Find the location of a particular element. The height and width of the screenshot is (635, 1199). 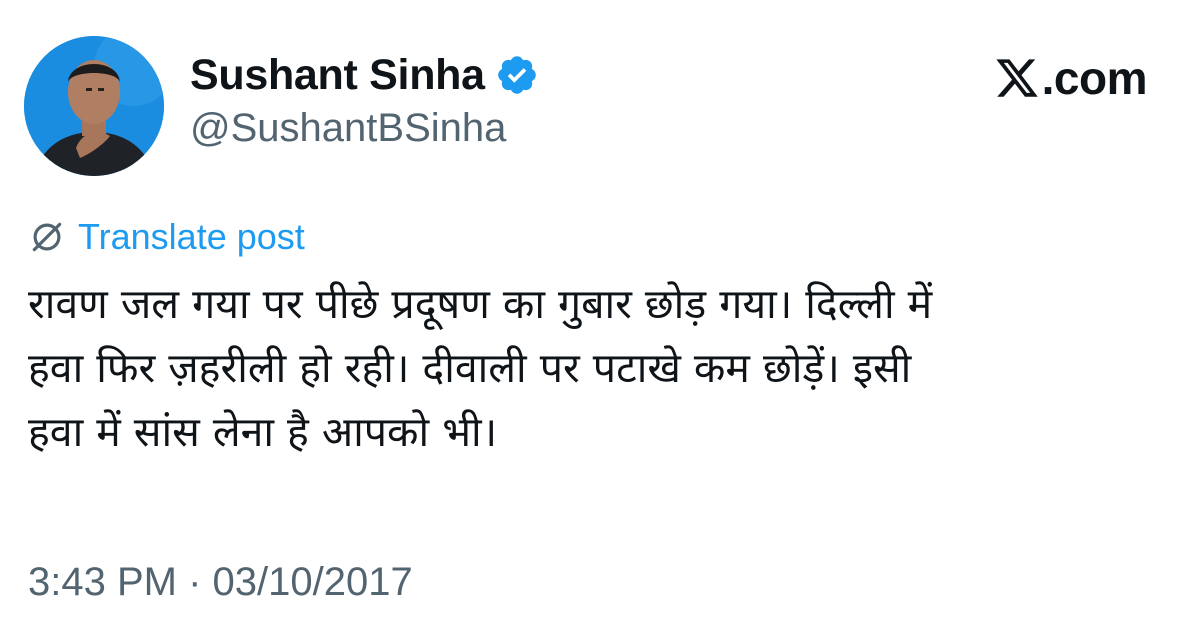

translate-post-link: Translate post is located at coordinates (166, 237).